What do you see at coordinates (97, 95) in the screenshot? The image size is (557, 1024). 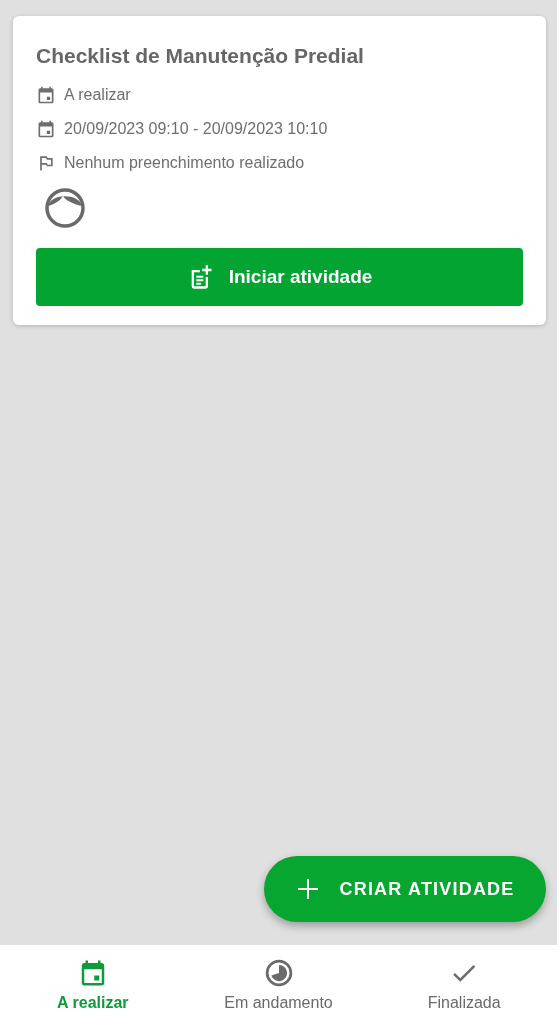 I see `activity-detail: A realizar` at bounding box center [97, 95].